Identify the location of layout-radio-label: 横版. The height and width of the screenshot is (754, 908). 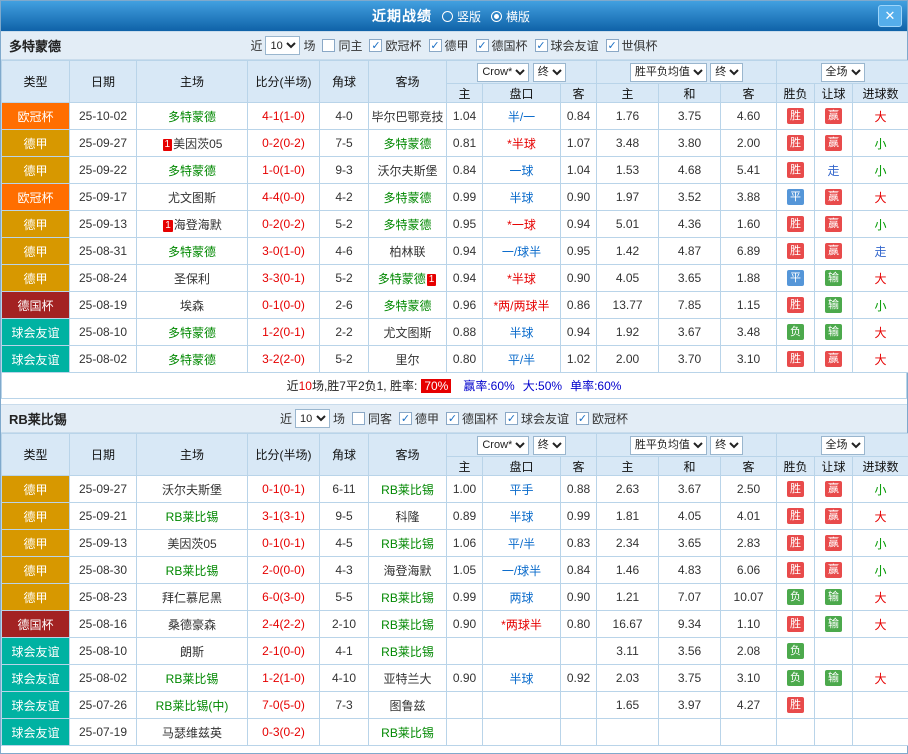
(518, 16).